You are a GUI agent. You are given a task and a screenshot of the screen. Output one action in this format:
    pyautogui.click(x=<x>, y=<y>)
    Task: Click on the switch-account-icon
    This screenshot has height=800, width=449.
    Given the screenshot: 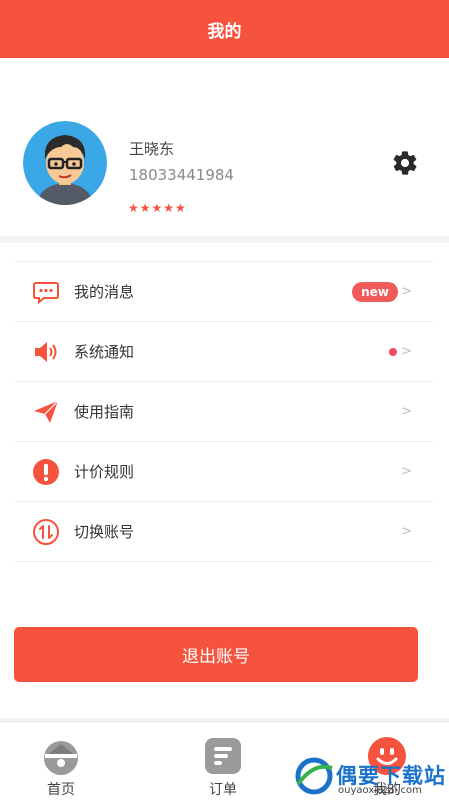 What is the action you would take?
    pyautogui.click(x=46, y=532)
    